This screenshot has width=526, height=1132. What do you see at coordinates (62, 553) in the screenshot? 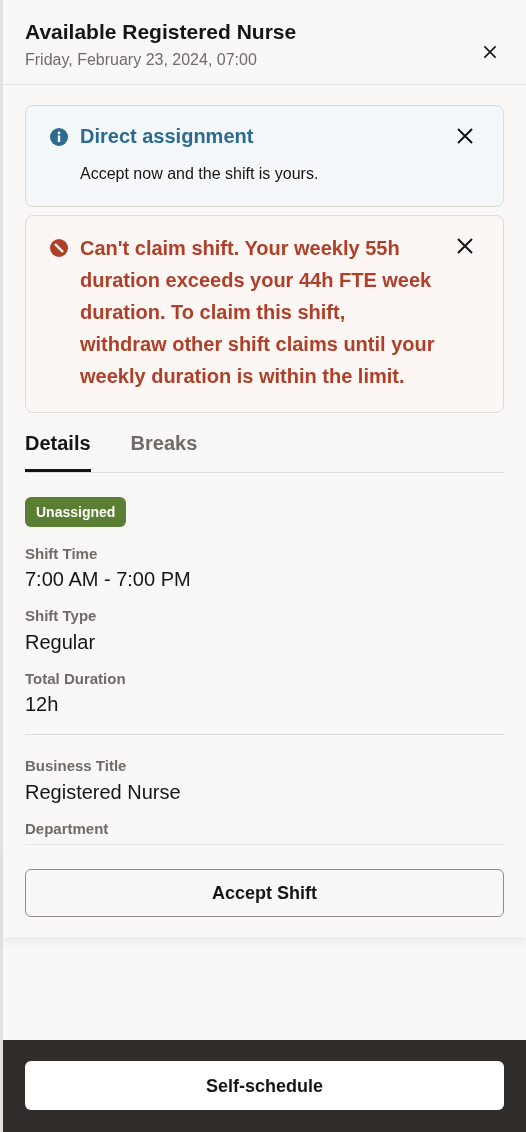
I see `field-label: Shift Time` at bounding box center [62, 553].